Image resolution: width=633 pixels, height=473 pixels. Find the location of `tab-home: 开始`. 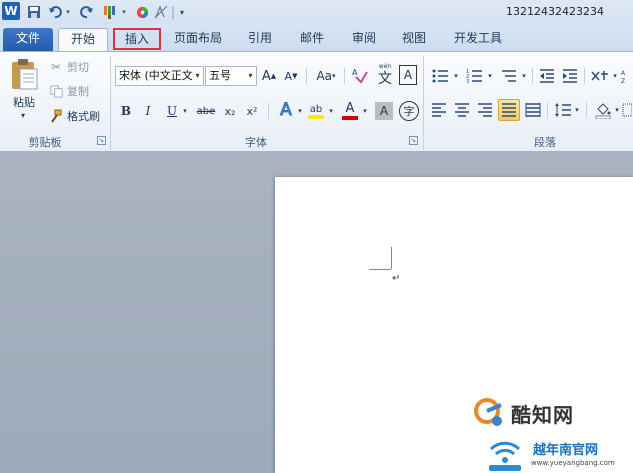

tab-home: 开始 is located at coordinates (83, 39).